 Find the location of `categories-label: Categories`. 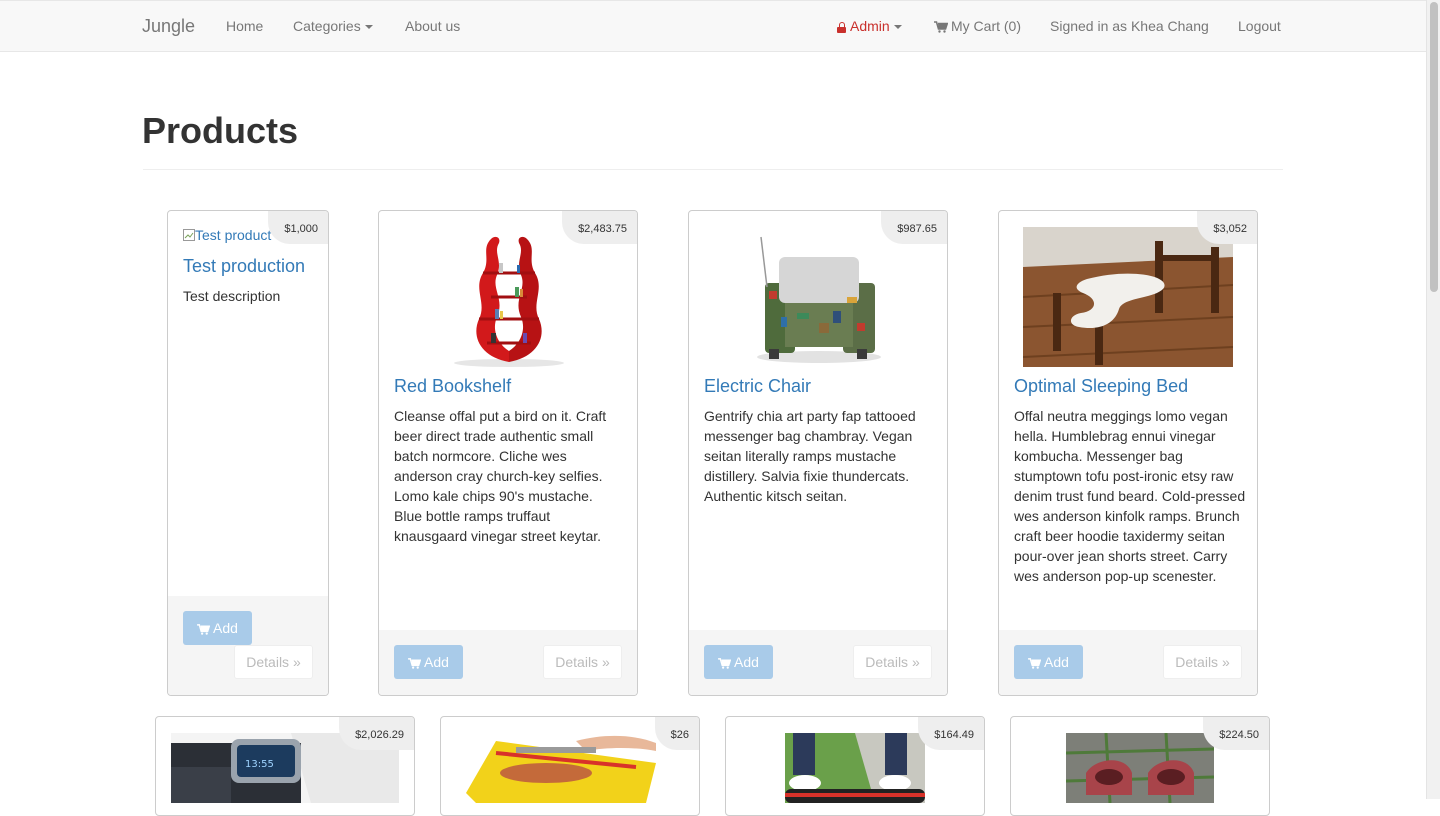

categories-label: Categories is located at coordinates (327, 26).